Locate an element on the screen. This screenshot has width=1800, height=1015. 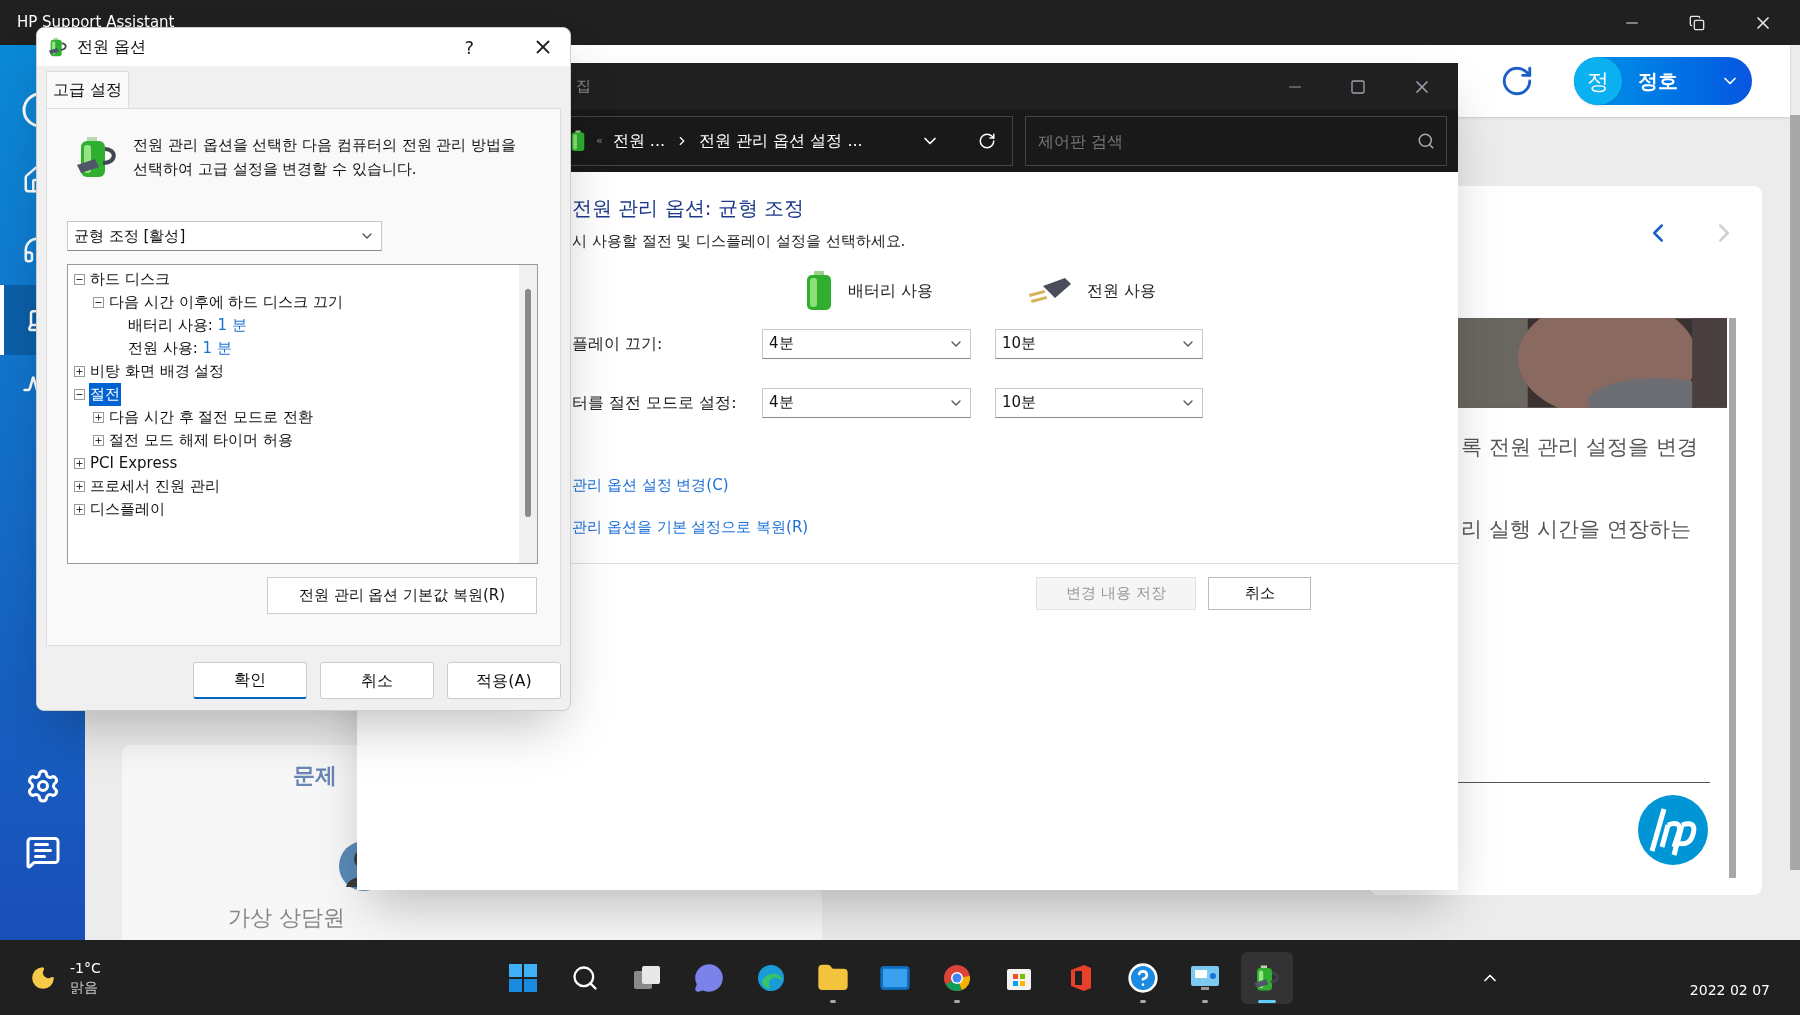
window-title: 전원 옵션 is located at coordinates (112, 47).